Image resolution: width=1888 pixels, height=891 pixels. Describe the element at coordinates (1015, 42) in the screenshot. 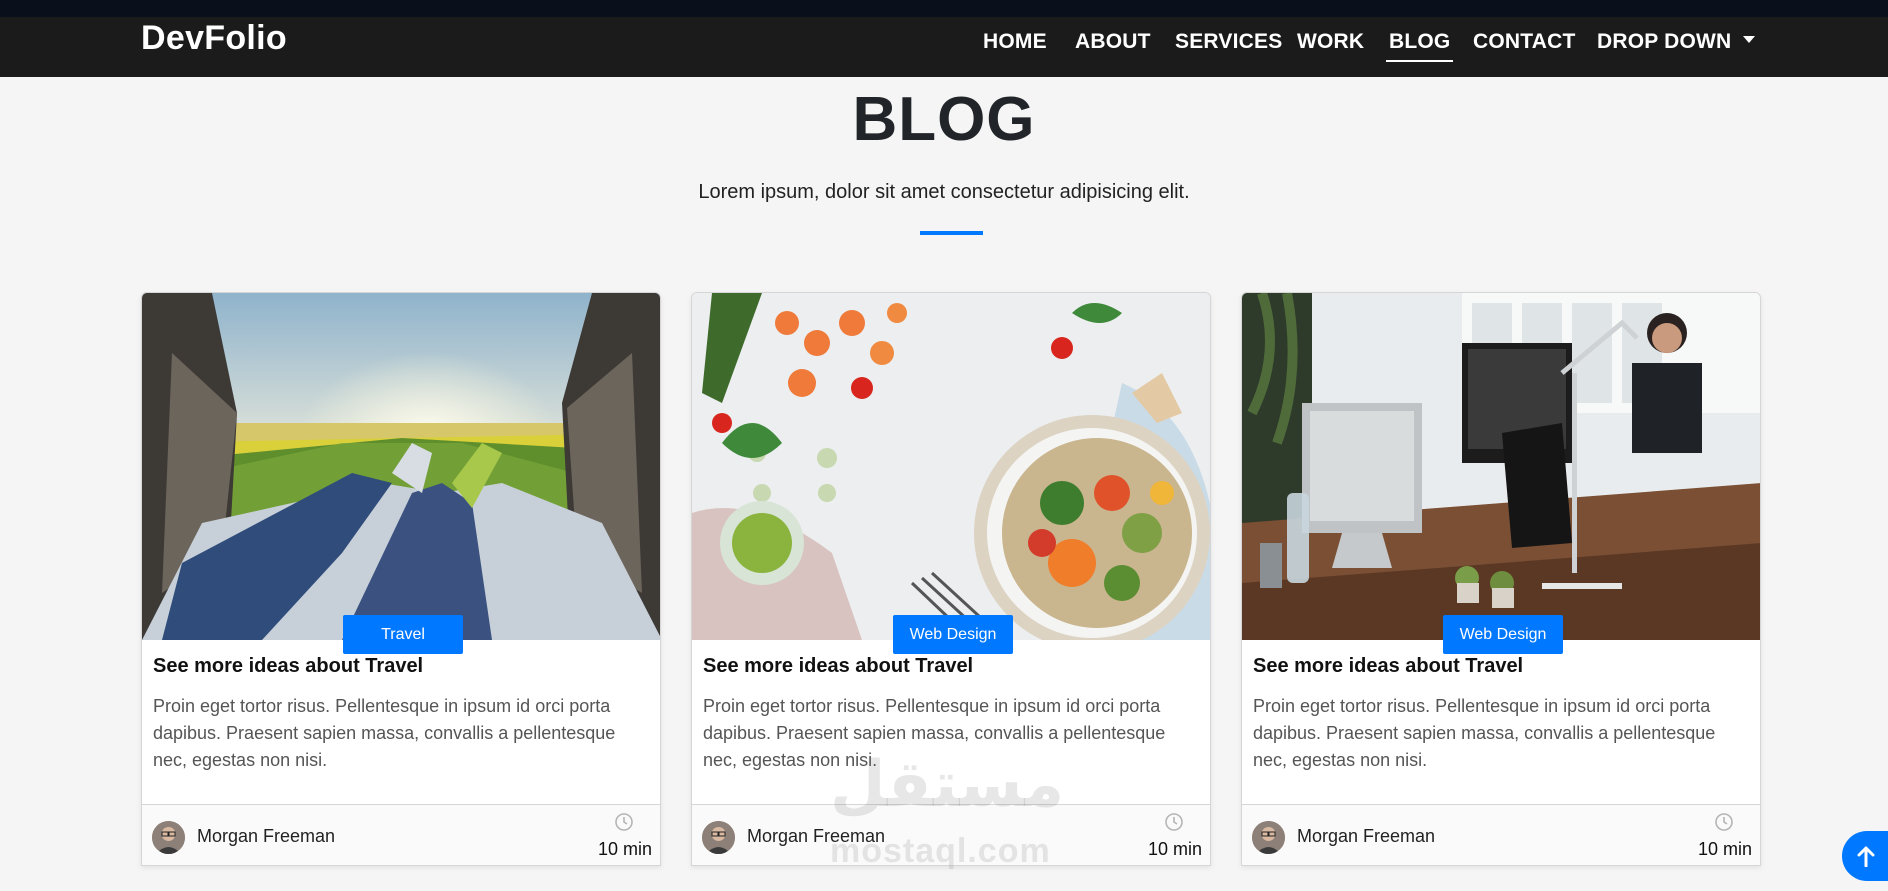

I see `nav-home: HOME` at that location.